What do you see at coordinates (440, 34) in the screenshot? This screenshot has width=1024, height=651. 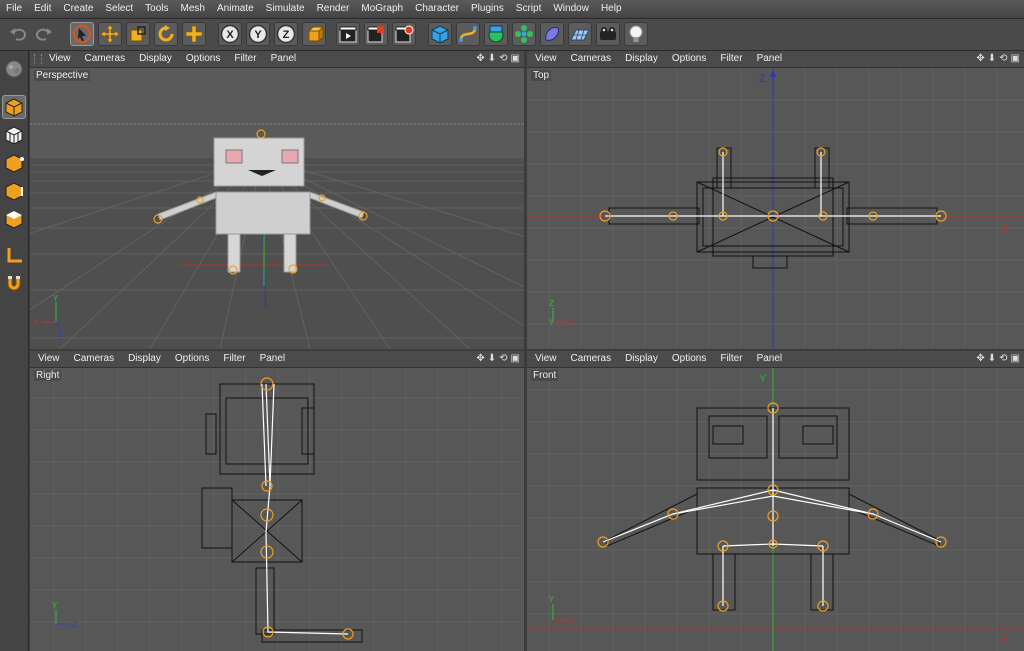 I see `cube-primitive-button` at bounding box center [440, 34].